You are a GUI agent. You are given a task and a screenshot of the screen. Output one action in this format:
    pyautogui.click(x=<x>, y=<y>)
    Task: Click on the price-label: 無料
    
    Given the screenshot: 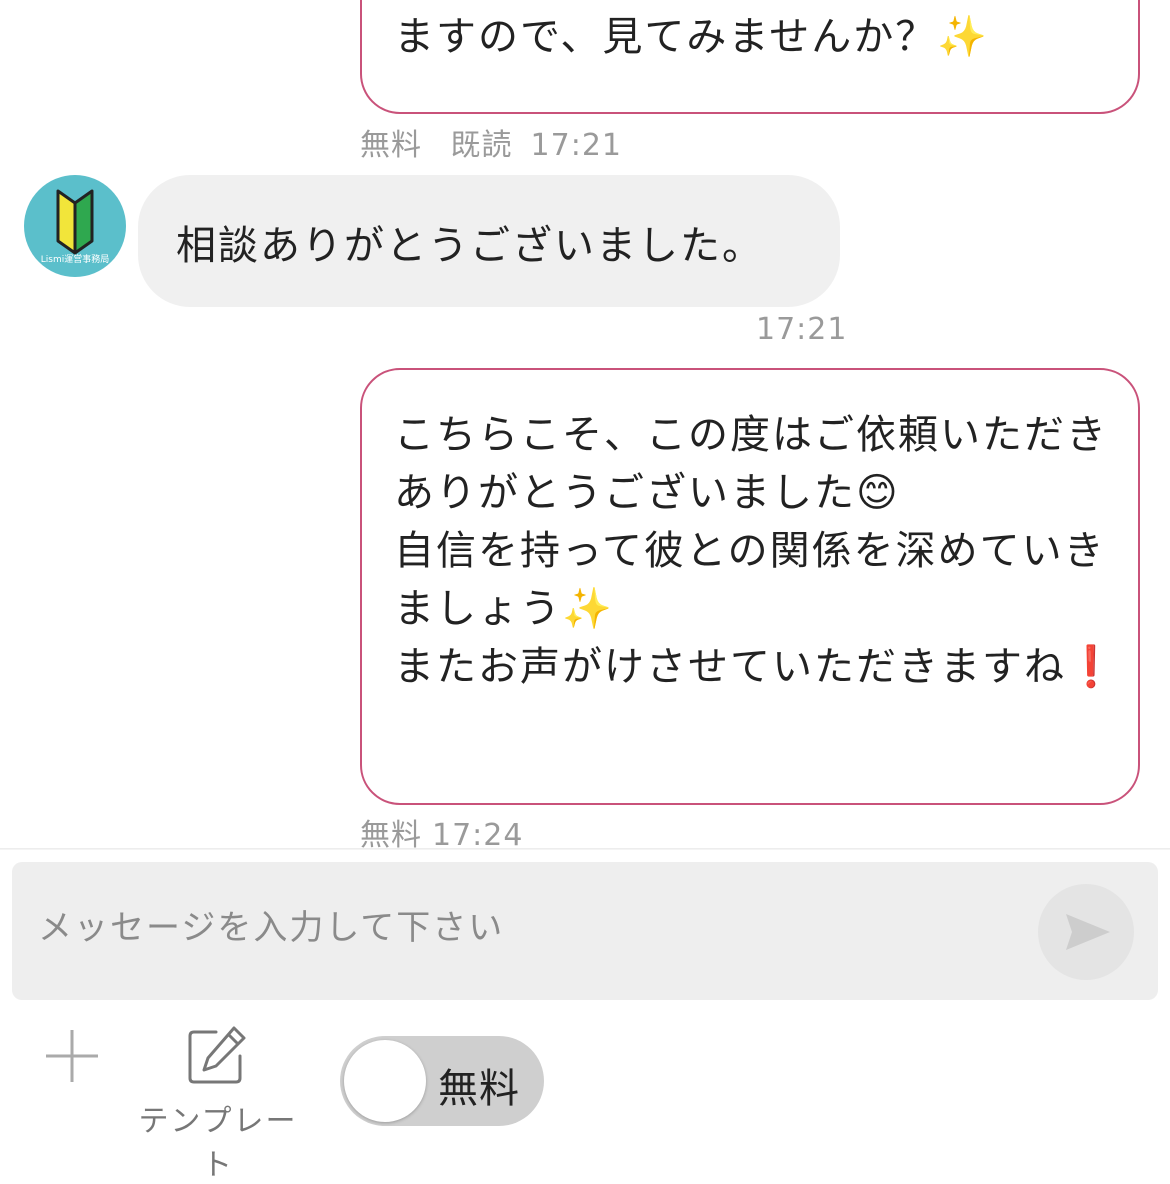 What is the action you would take?
    pyautogui.click(x=391, y=145)
    